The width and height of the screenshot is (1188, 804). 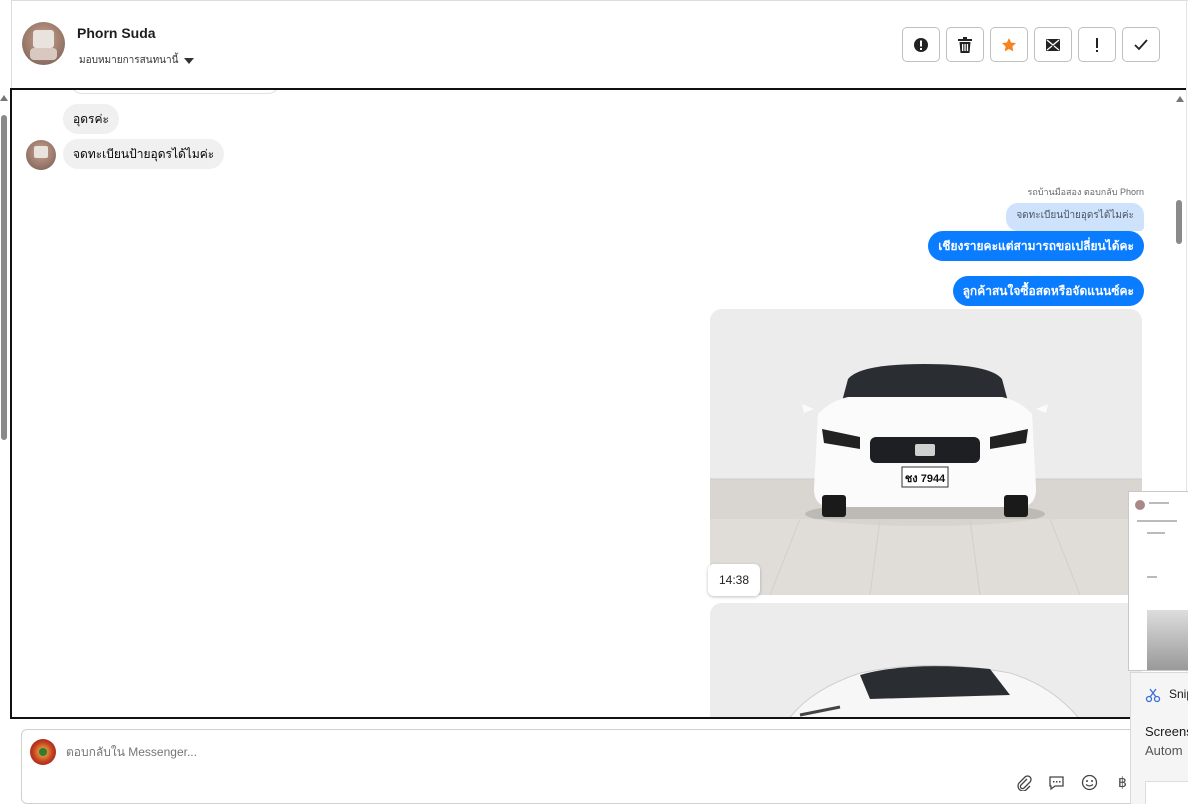 What do you see at coordinates (1166, 731) in the screenshot?
I see `snip-message-line1: Screens` at bounding box center [1166, 731].